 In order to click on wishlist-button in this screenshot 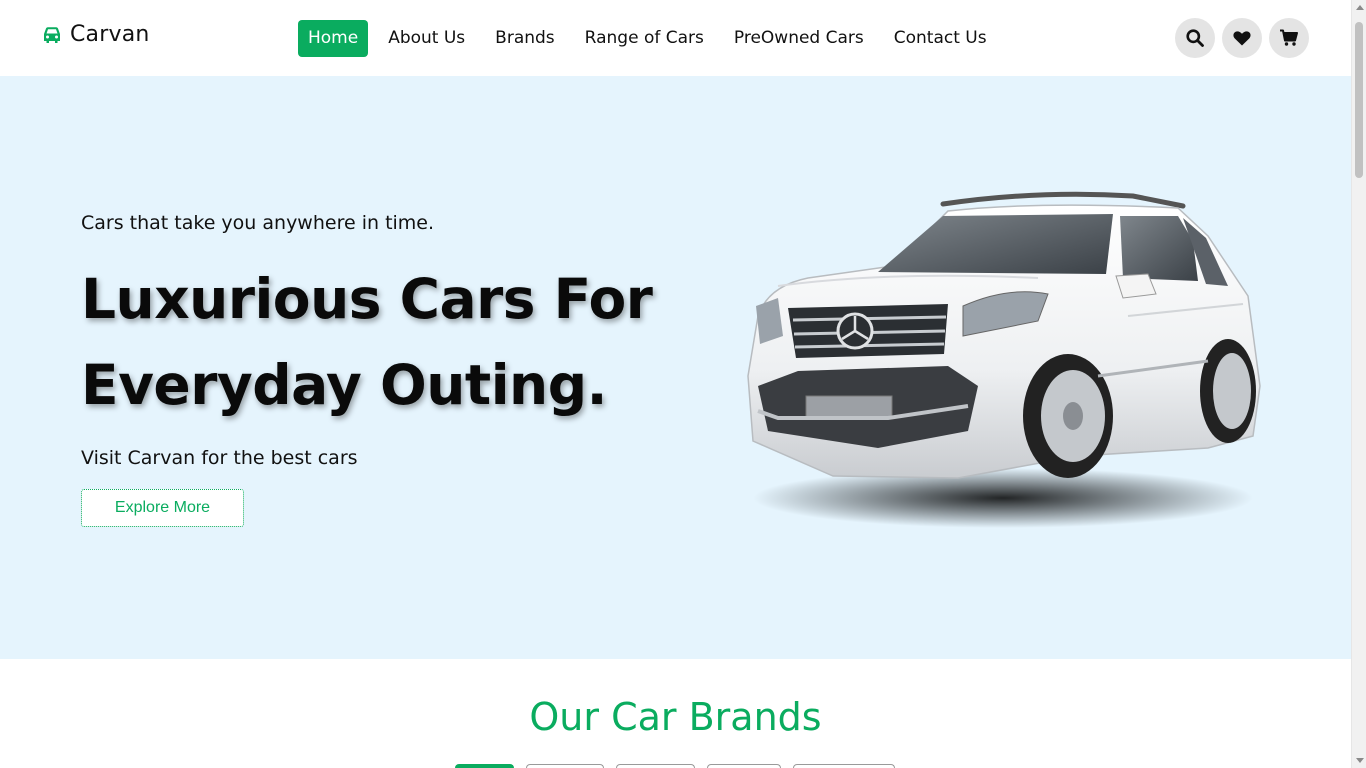, I will do `click(1242, 38)`.